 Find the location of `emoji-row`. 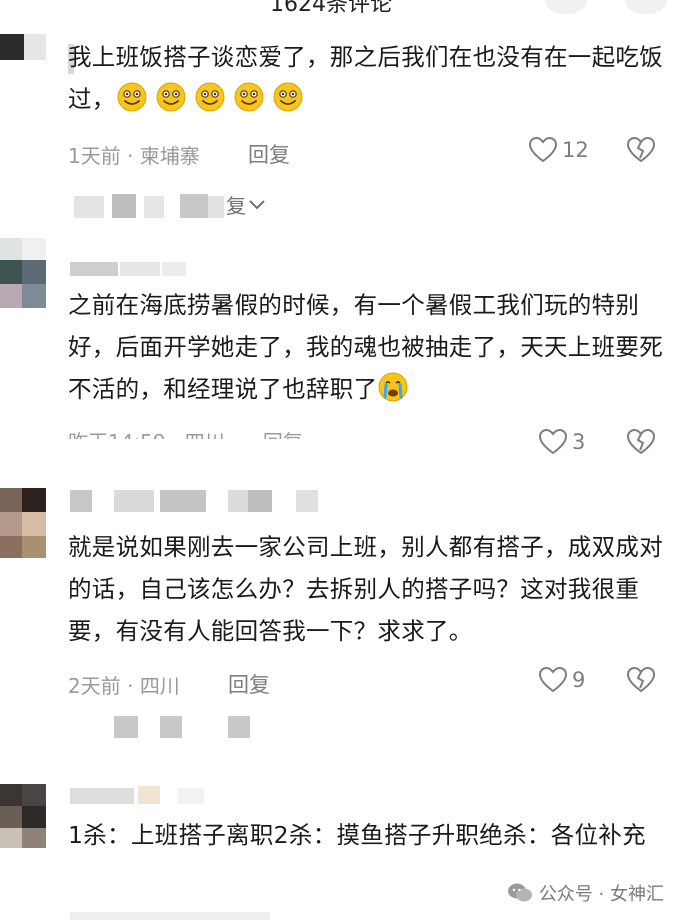

emoji-row is located at coordinates (213, 97).